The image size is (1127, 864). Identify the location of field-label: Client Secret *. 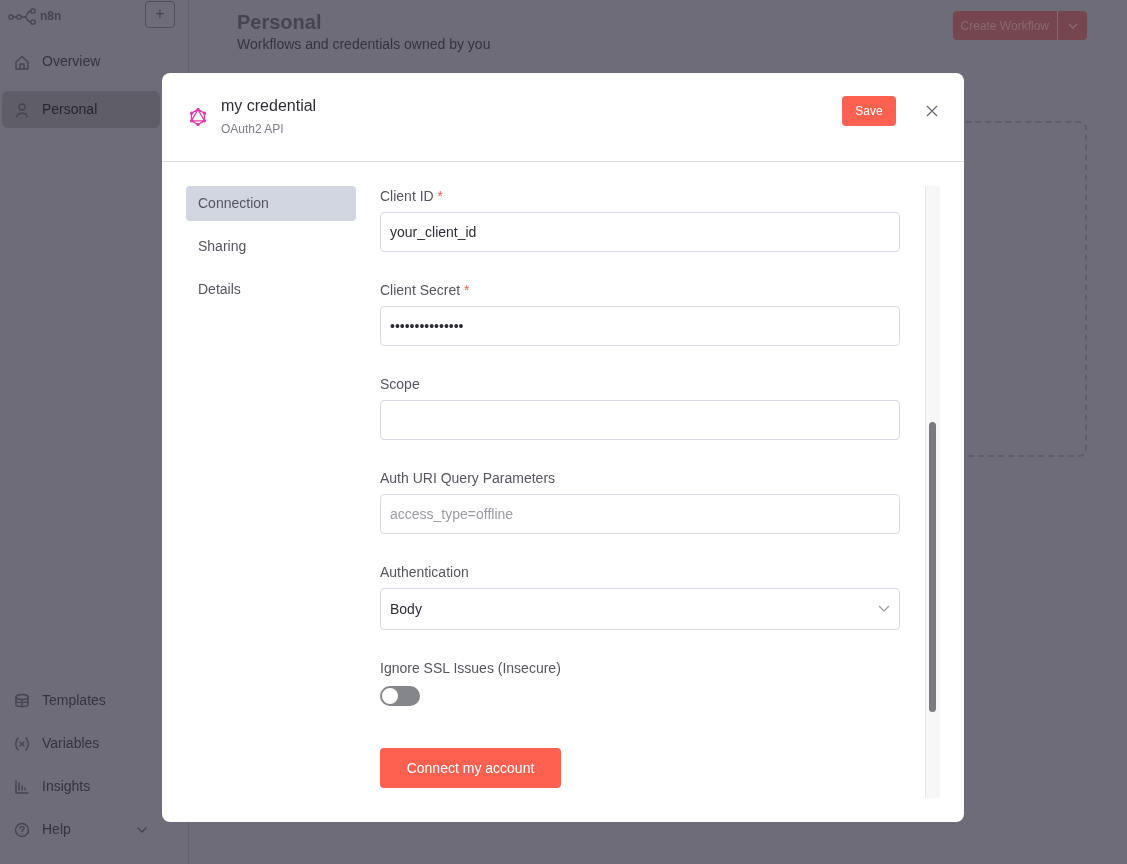
(425, 290).